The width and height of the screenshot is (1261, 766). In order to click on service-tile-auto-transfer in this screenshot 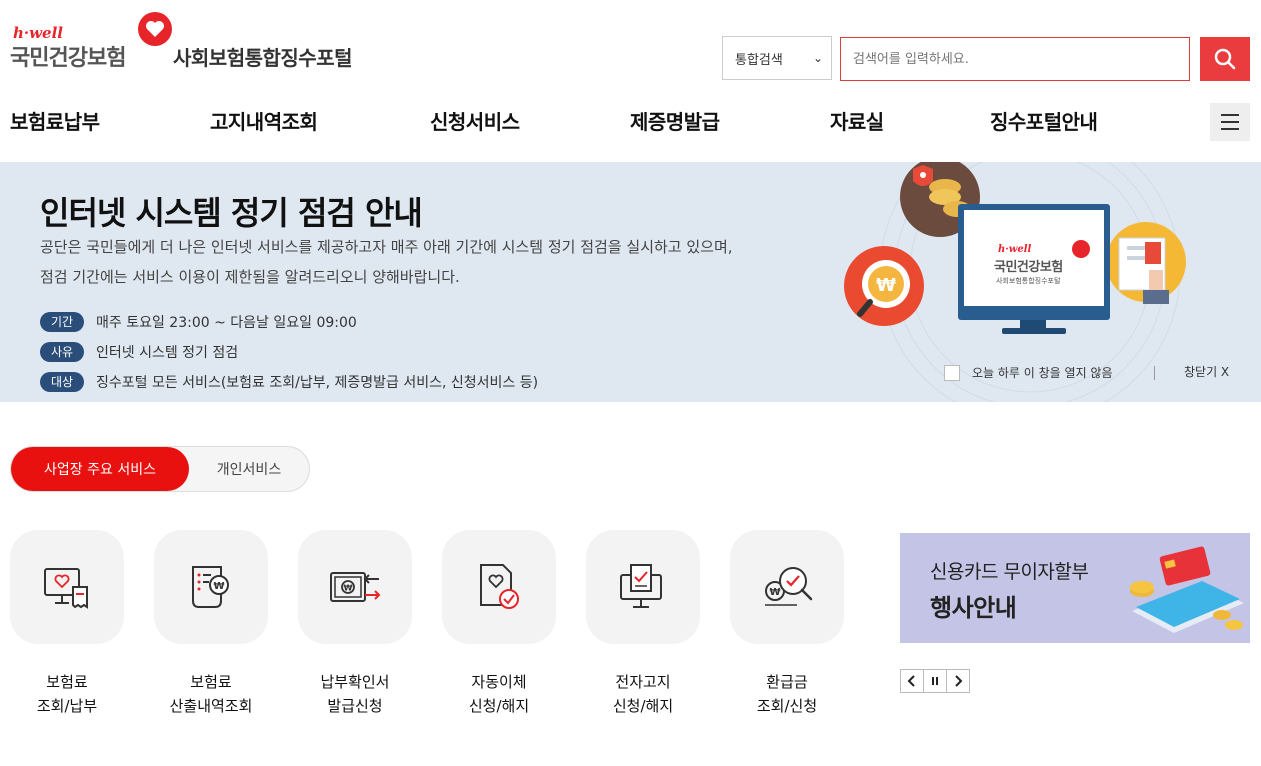, I will do `click(499, 587)`.